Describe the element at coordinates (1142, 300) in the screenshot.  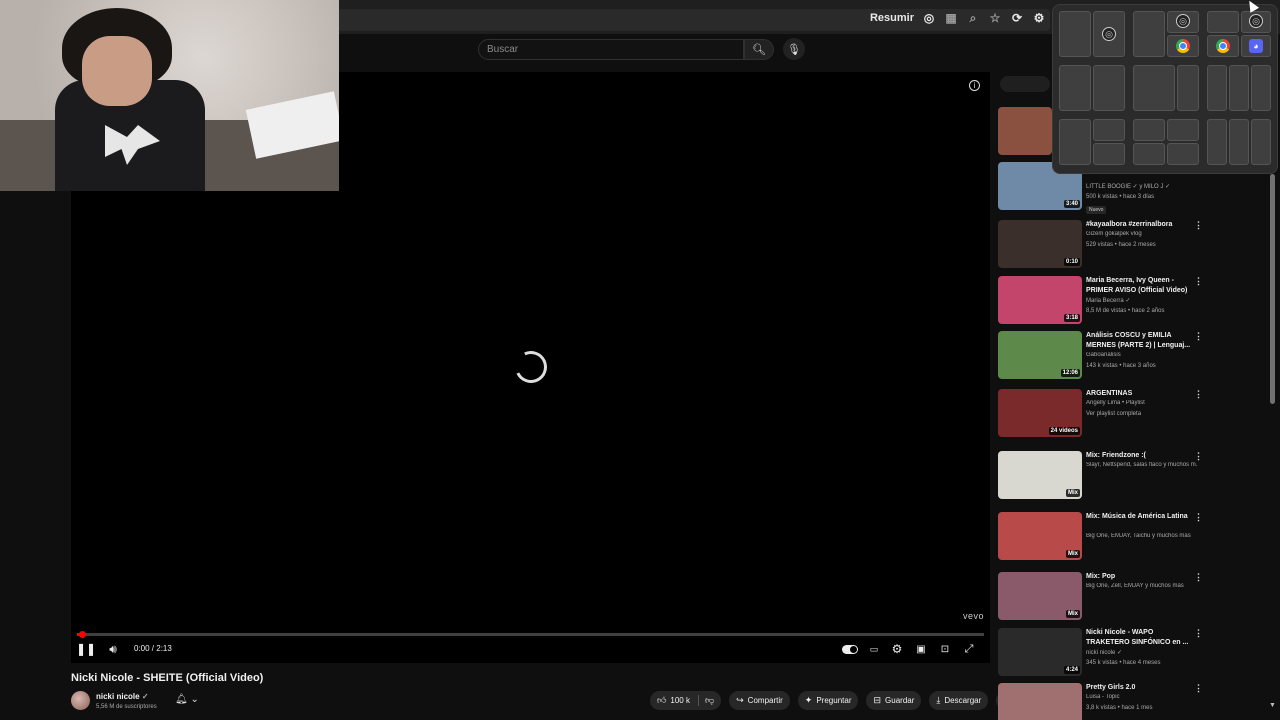
I see `recommendation-channel: Maria Becerra ✓` at that location.